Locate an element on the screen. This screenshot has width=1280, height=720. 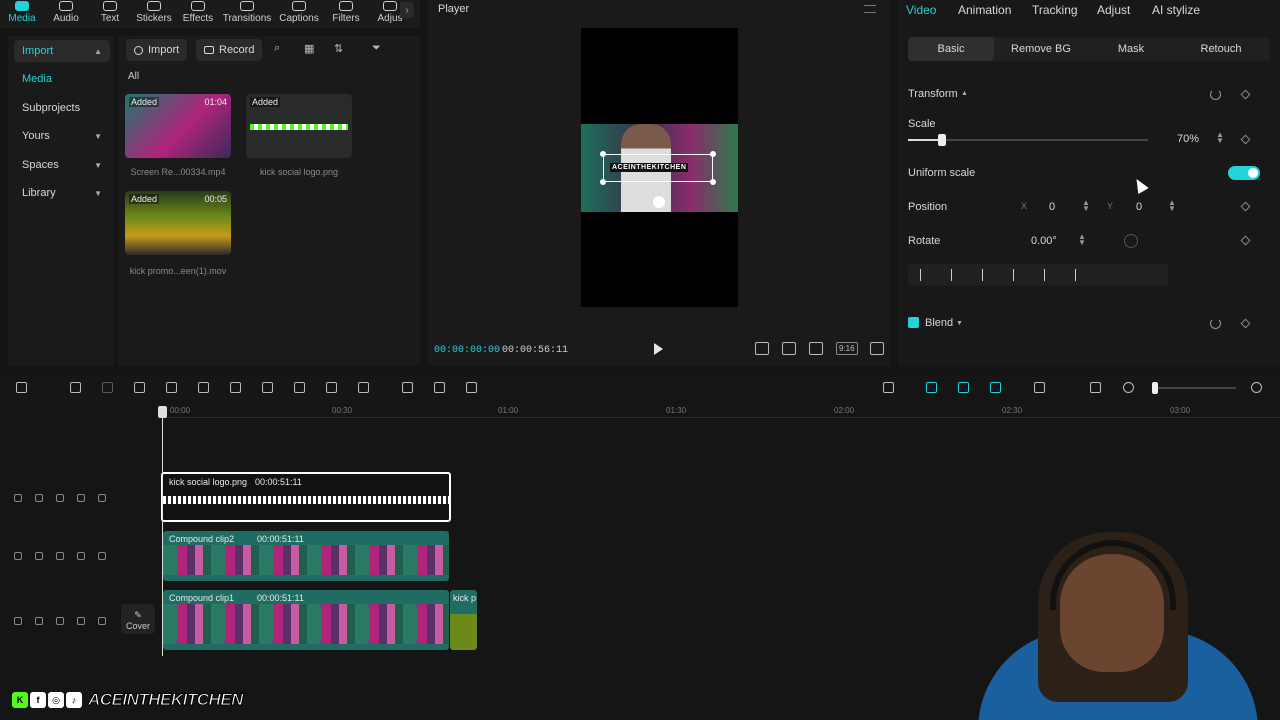
split-left-icon is located at coordinates (171, 387).